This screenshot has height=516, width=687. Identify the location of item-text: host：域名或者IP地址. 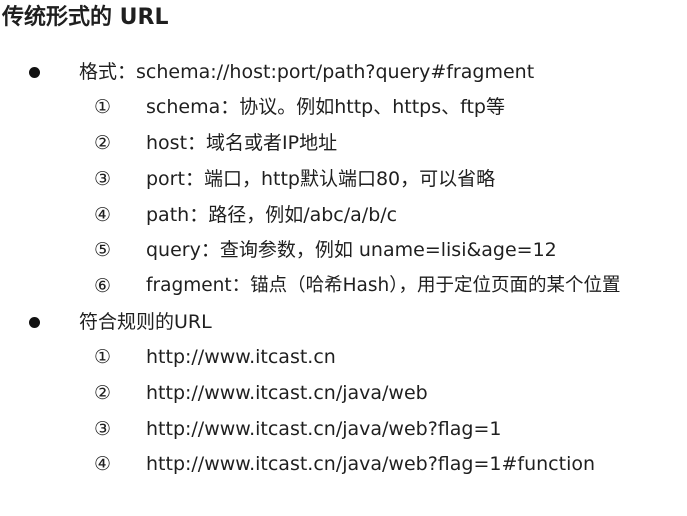
(242, 143).